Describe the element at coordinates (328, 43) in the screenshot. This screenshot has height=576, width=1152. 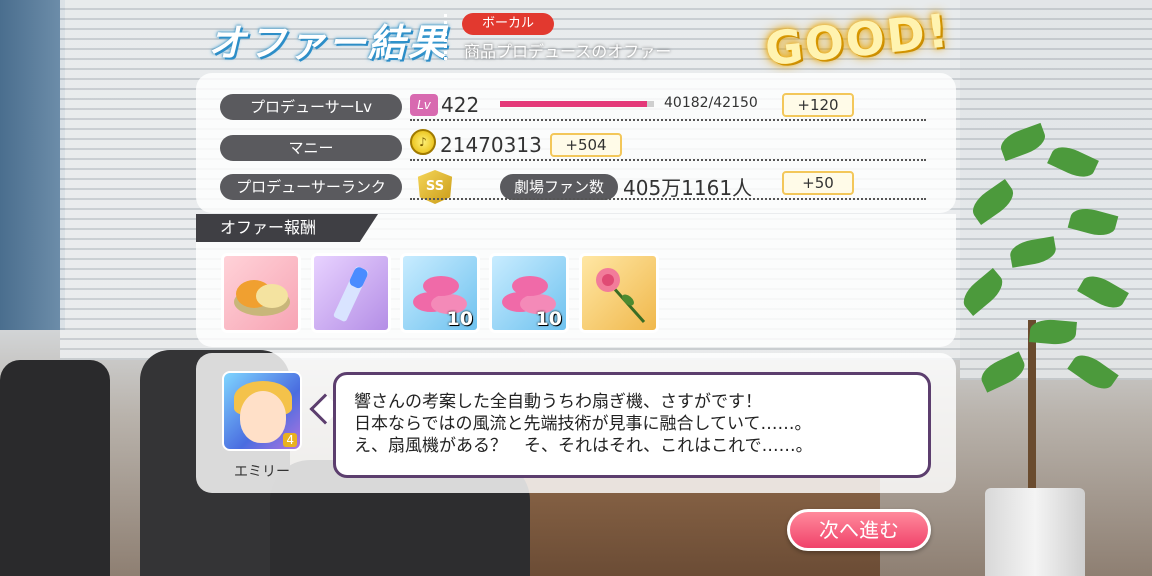
I see `page-title: オファー結果` at that location.